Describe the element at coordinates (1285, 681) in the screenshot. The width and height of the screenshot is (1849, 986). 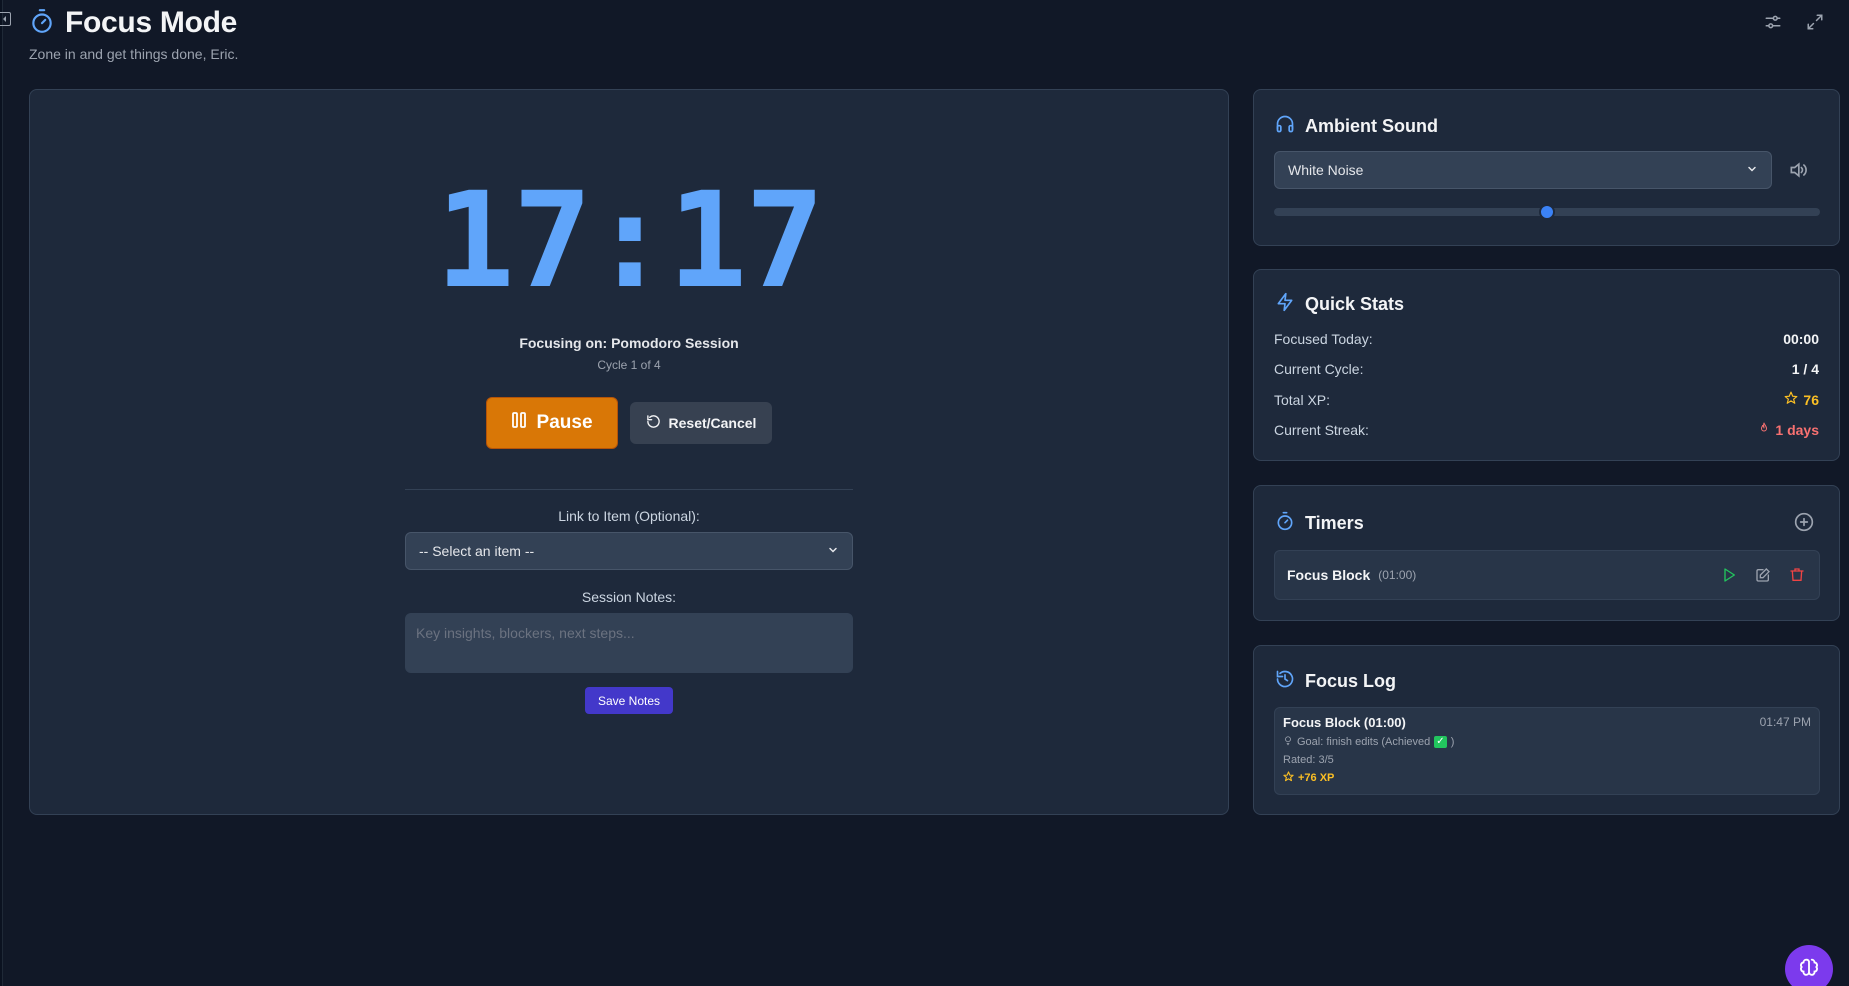
I see `history-icon` at that location.